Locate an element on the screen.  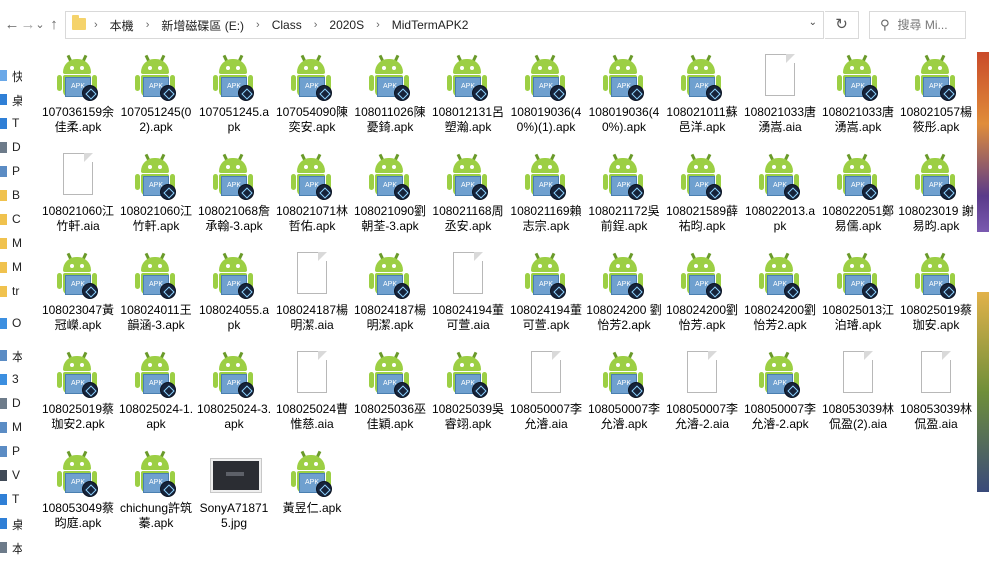
sidebar-item: V is located at coordinates (11, 476).